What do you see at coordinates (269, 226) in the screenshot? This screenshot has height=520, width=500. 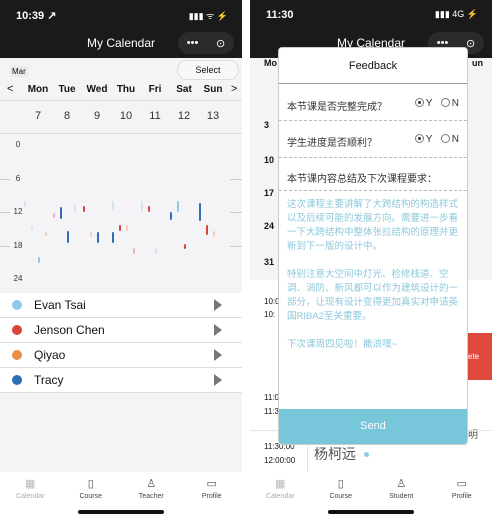 I see `date-cell: 24` at bounding box center [269, 226].